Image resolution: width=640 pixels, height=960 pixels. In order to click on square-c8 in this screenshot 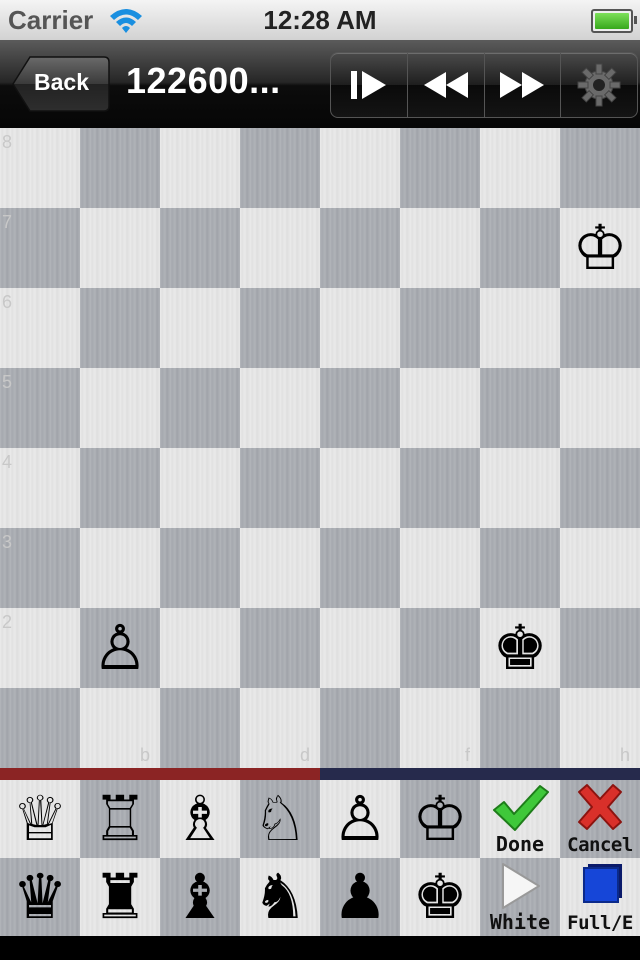, I will do `click(200, 168)`.